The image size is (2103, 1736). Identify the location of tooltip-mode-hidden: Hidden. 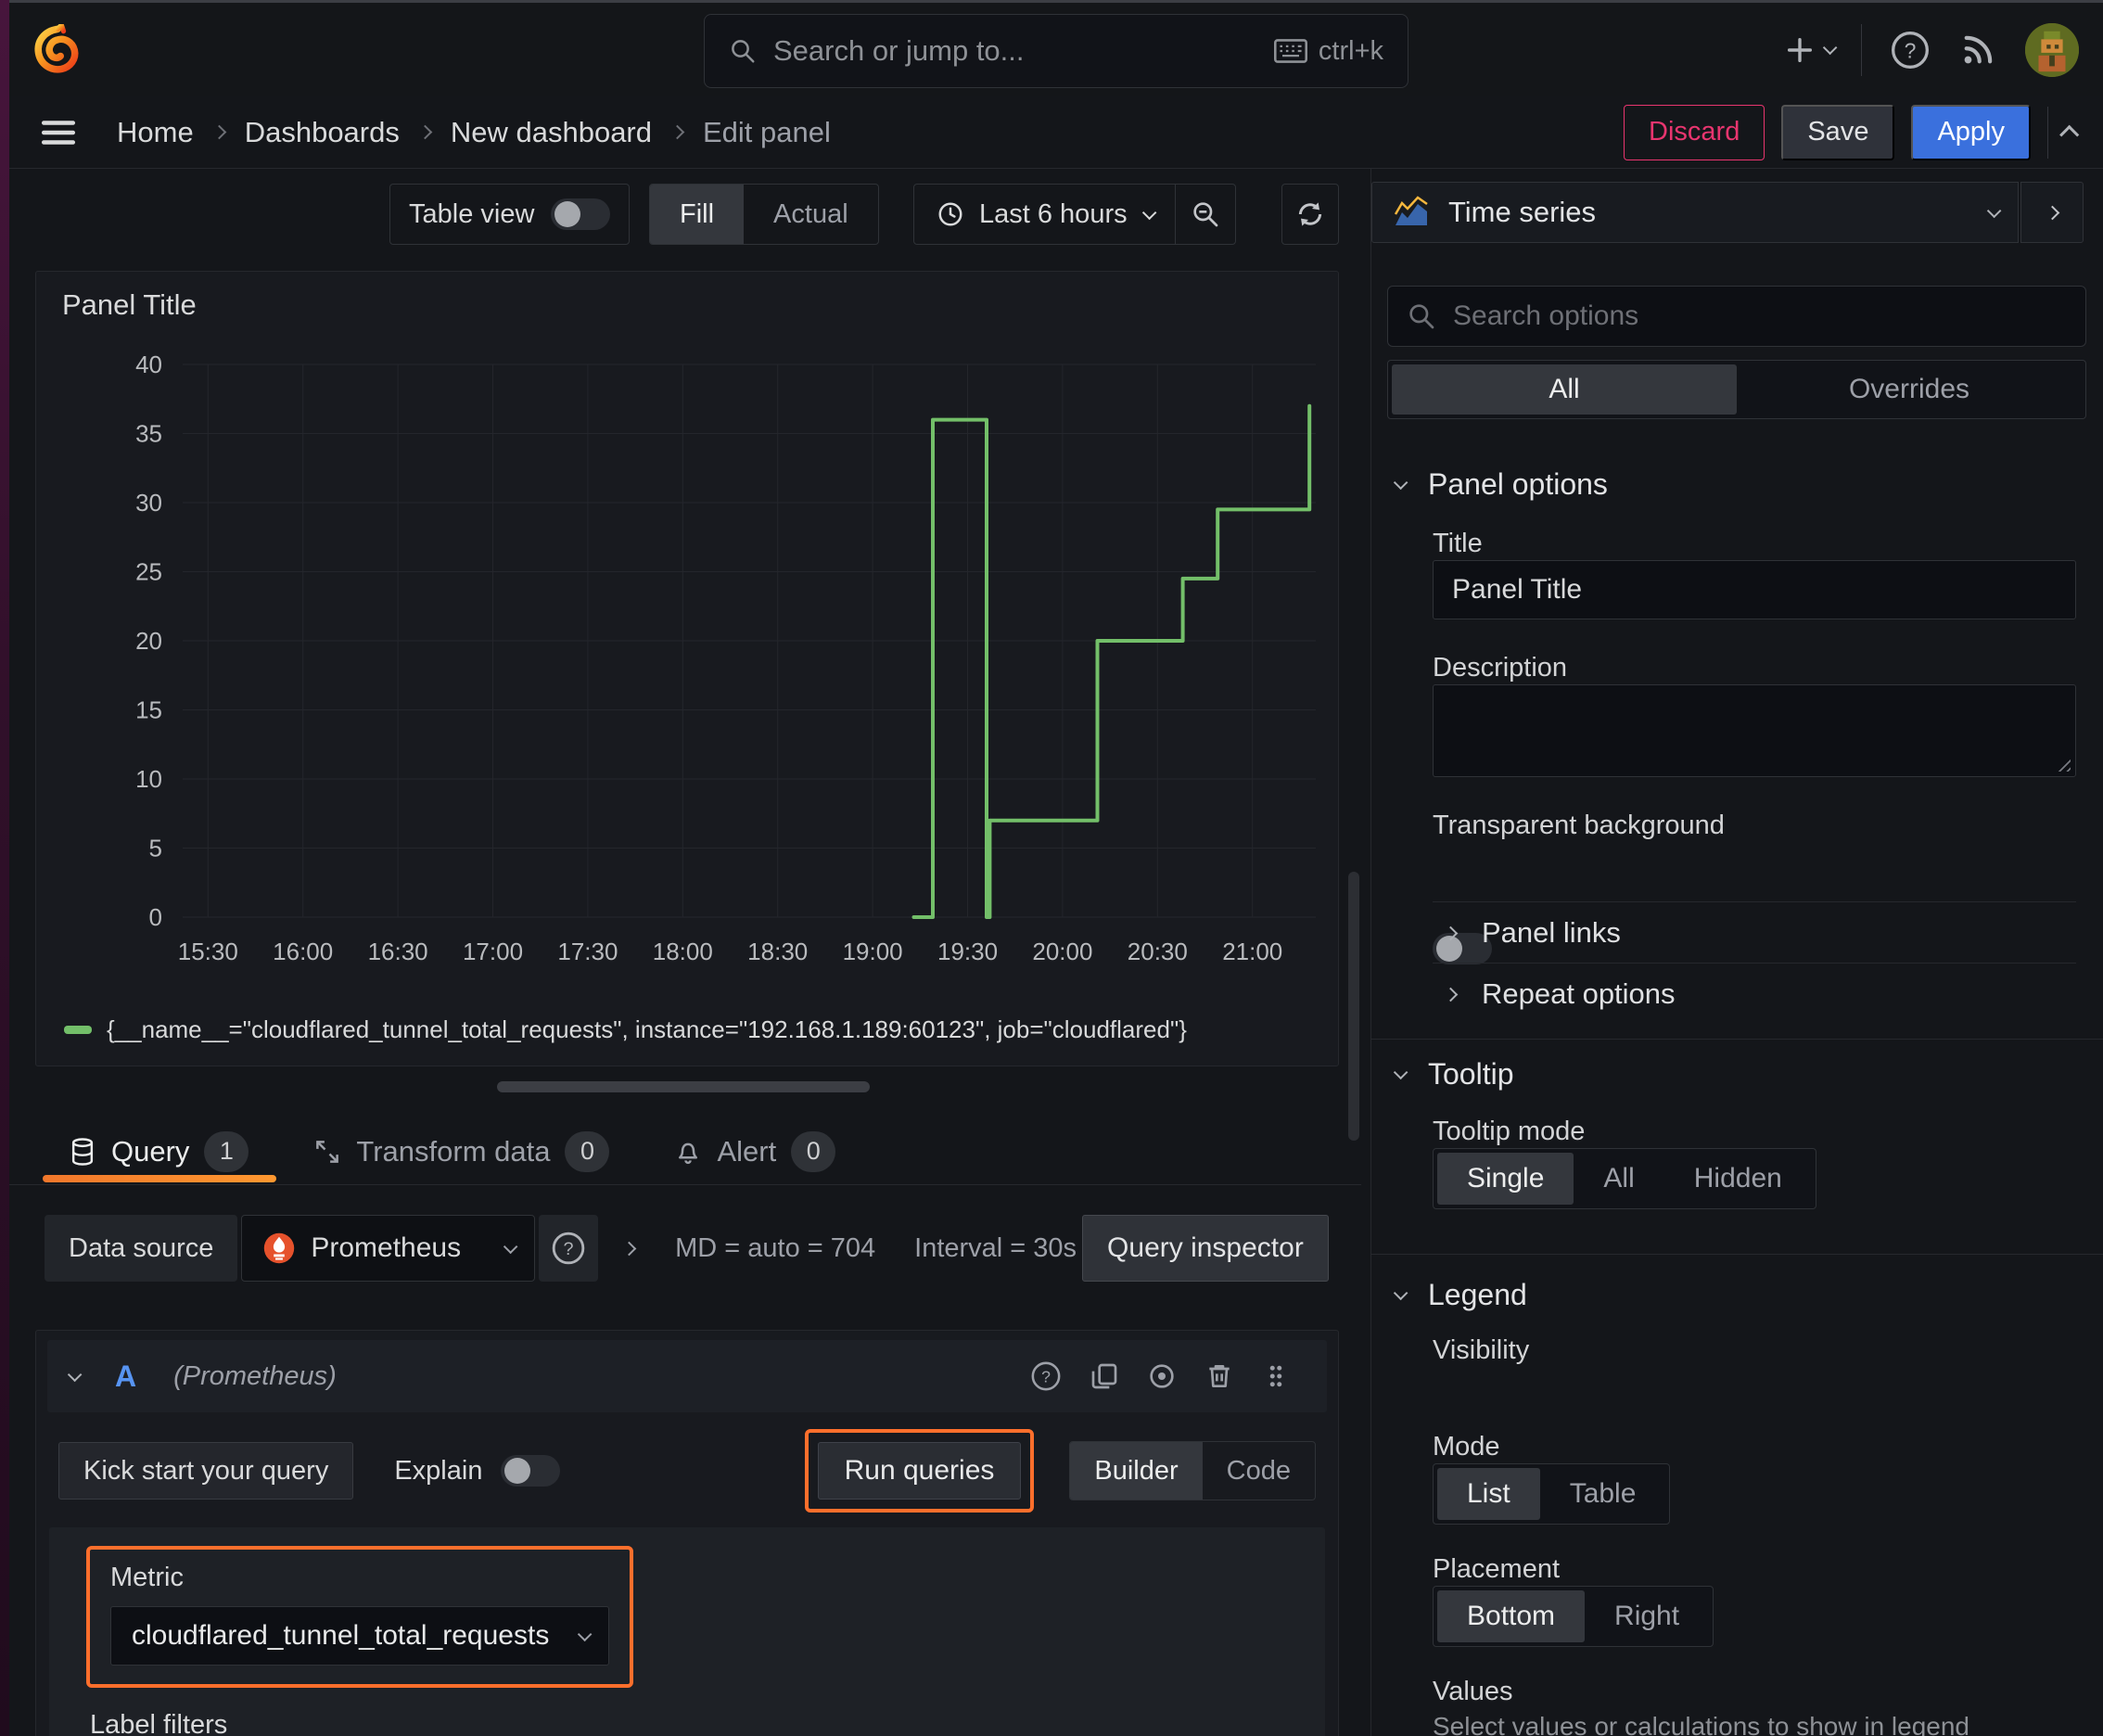
(1738, 1179).